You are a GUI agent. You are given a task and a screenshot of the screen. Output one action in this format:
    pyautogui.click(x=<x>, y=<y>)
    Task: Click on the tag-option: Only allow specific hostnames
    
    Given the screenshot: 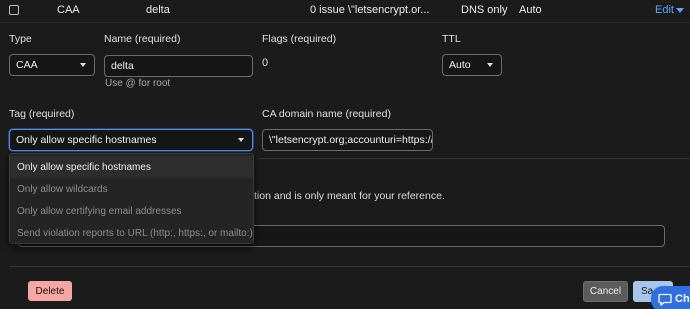 What is the action you would take?
    pyautogui.click(x=131, y=167)
    